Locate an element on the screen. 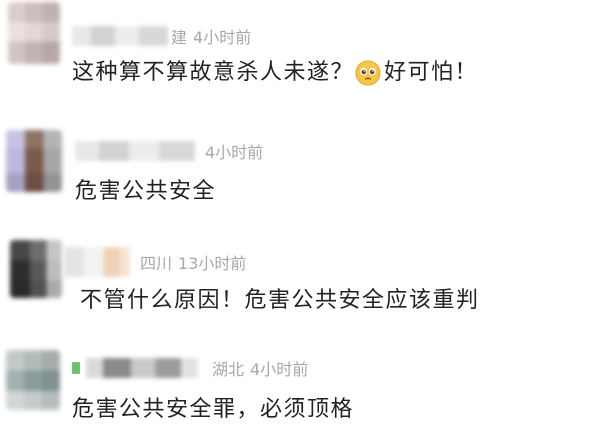  green-badge-icon is located at coordinates (76, 368).